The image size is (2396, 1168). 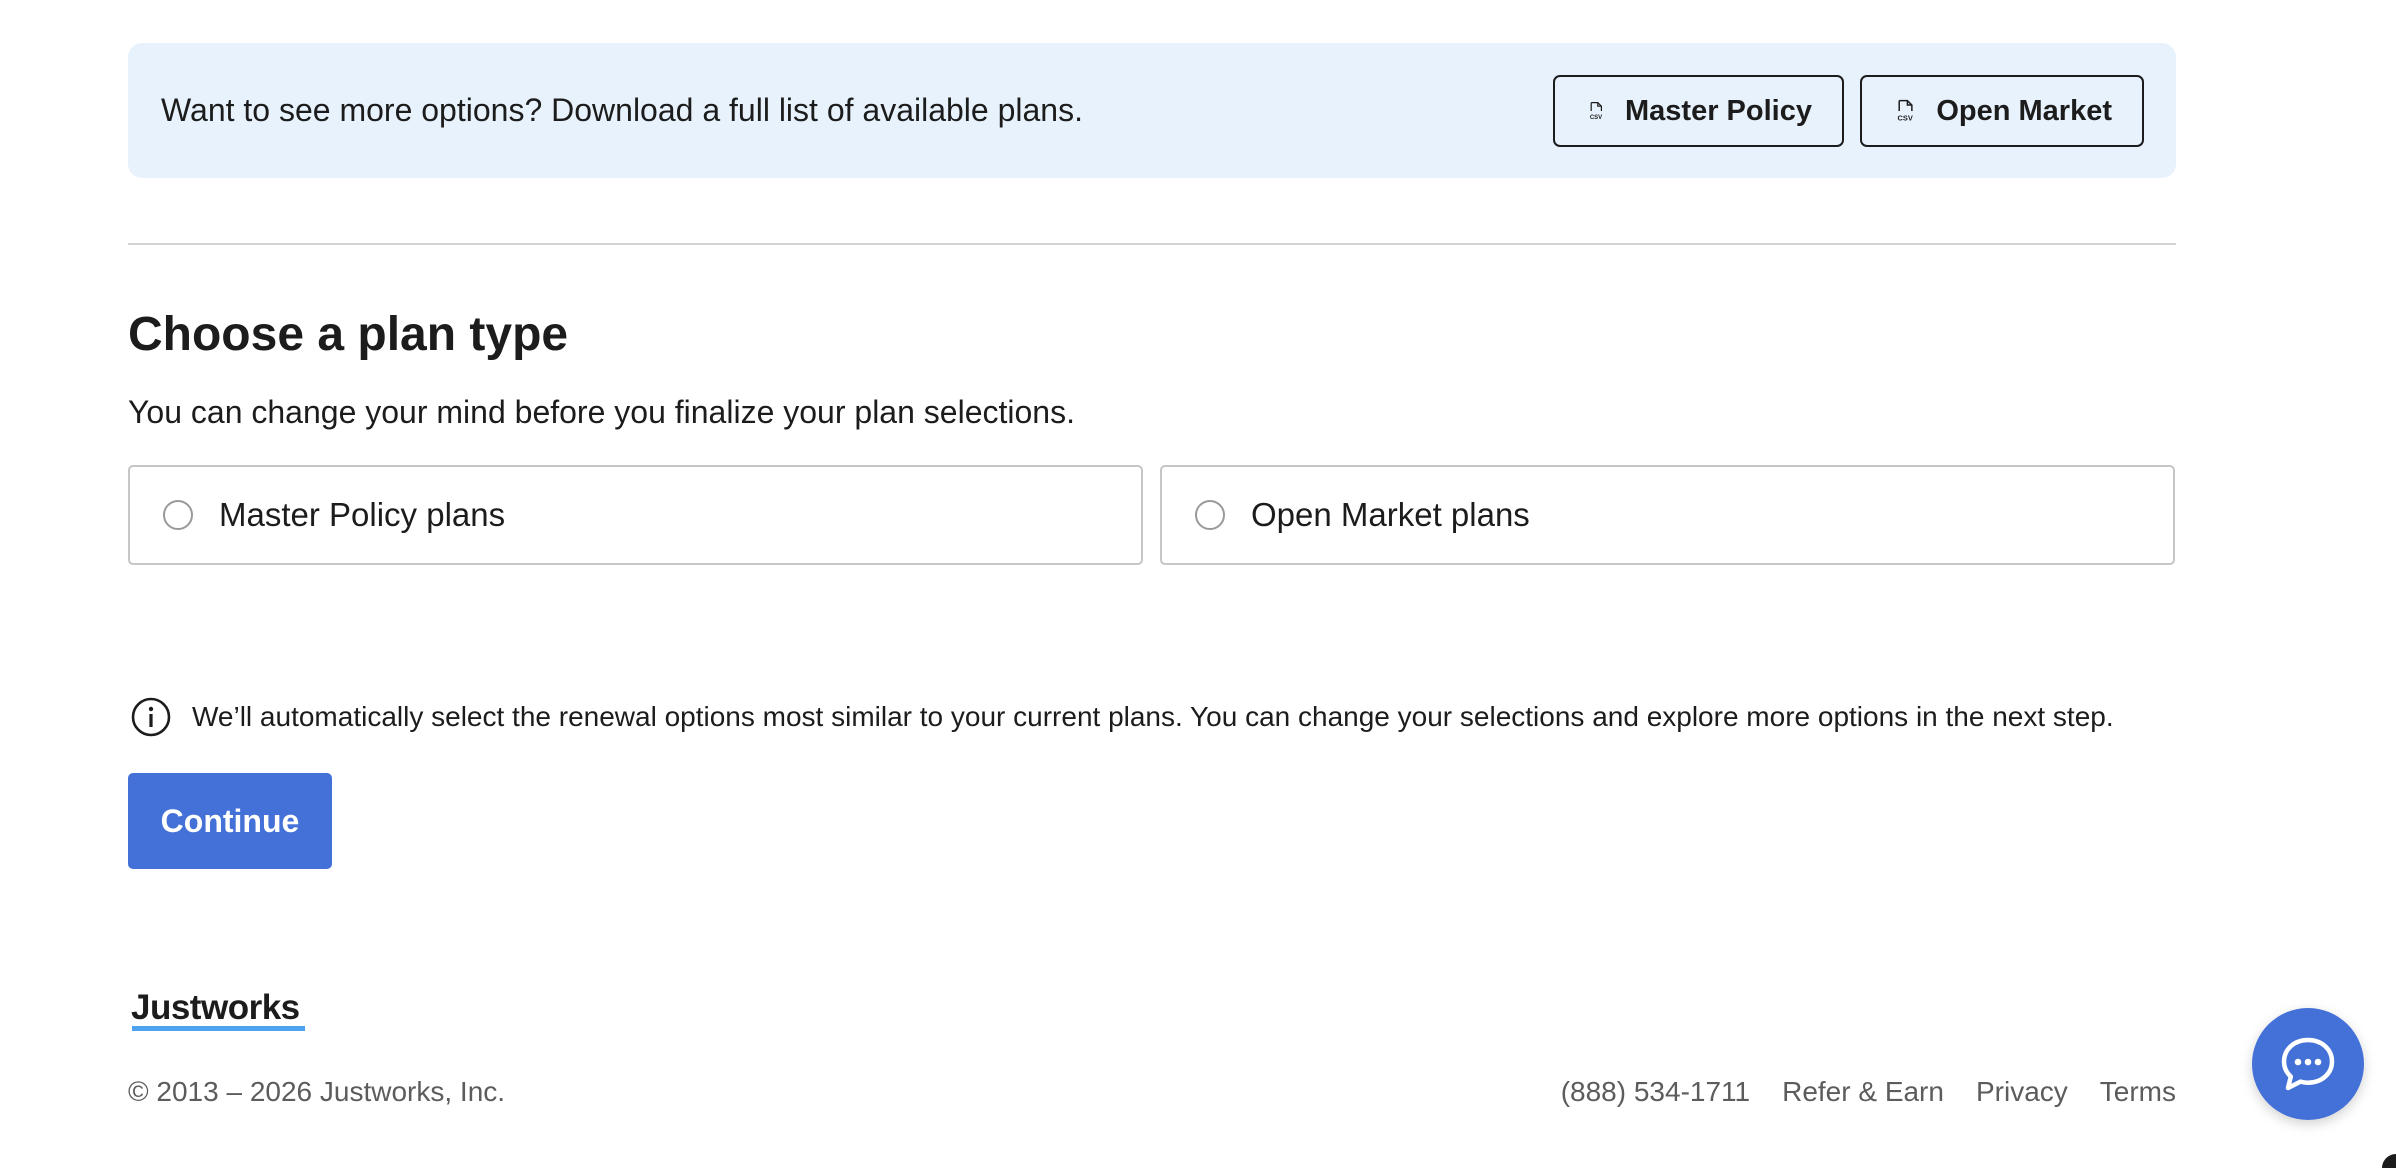 What do you see at coordinates (2022, 1092) in the screenshot?
I see `footer-privacy-link: Privacy` at bounding box center [2022, 1092].